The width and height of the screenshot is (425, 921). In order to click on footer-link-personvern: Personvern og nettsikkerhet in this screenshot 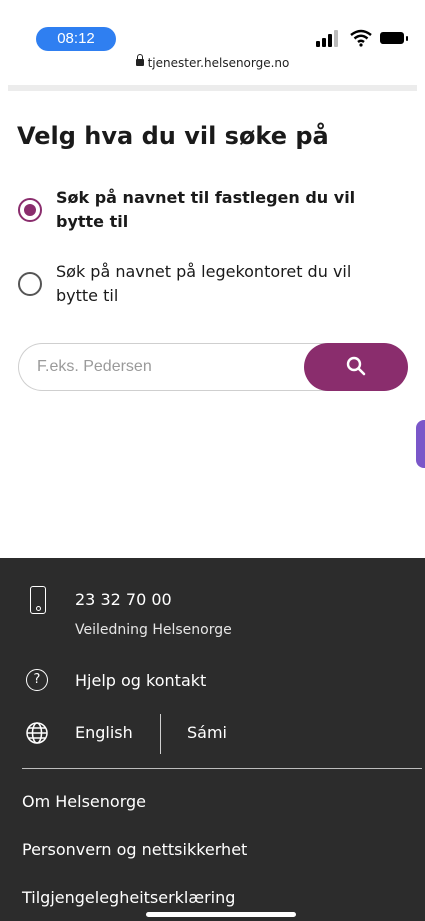, I will do `click(134, 849)`.